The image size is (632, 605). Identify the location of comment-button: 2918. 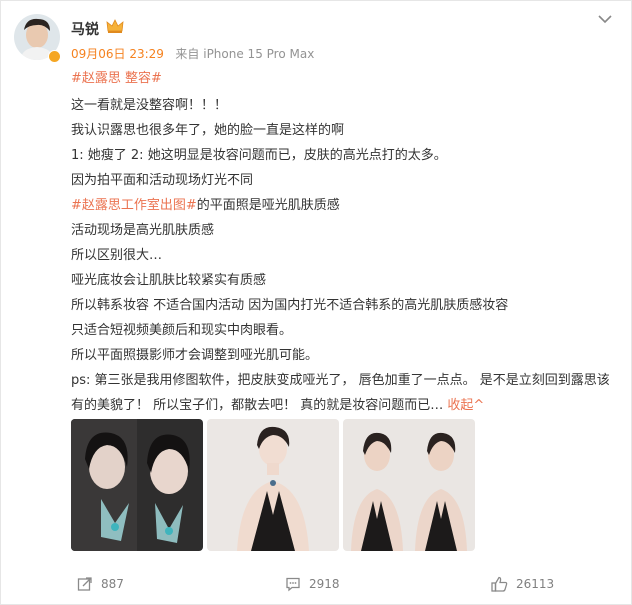
(312, 584).